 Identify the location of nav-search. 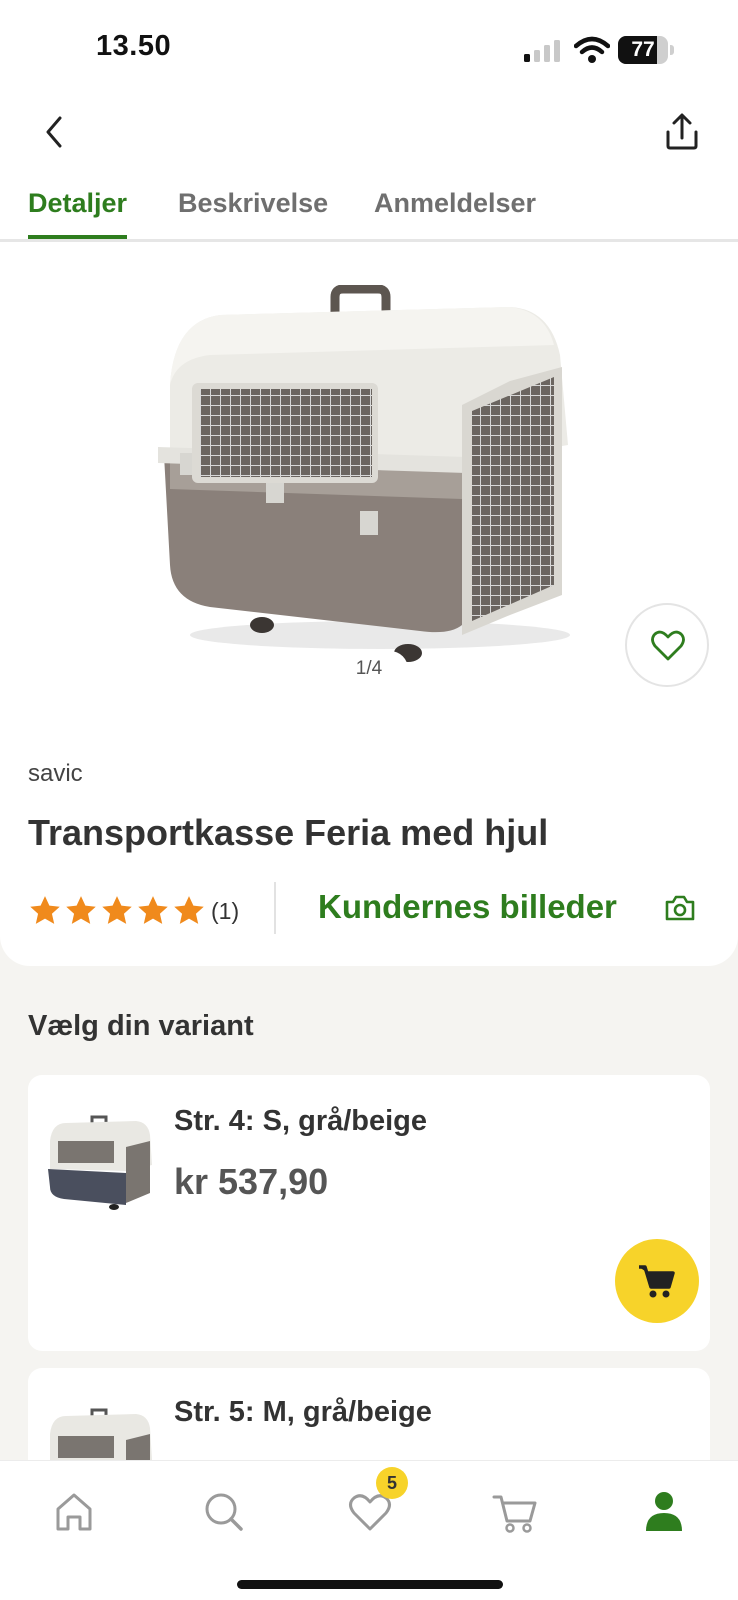
(223, 1511).